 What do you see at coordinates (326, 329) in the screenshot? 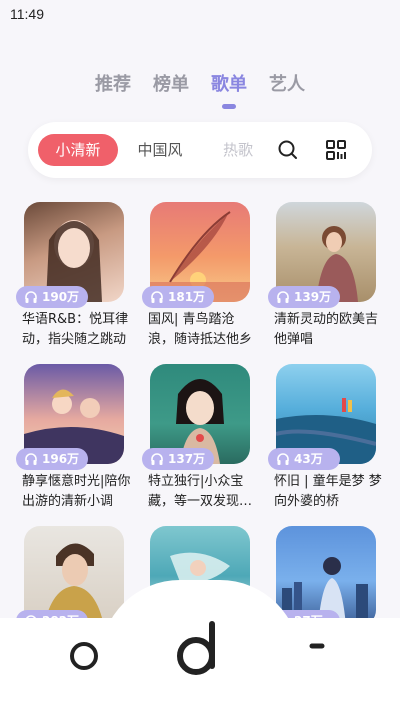
I see `playlist-title: 清新灵动的欧美吉他弹唱` at bounding box center [326, 329].